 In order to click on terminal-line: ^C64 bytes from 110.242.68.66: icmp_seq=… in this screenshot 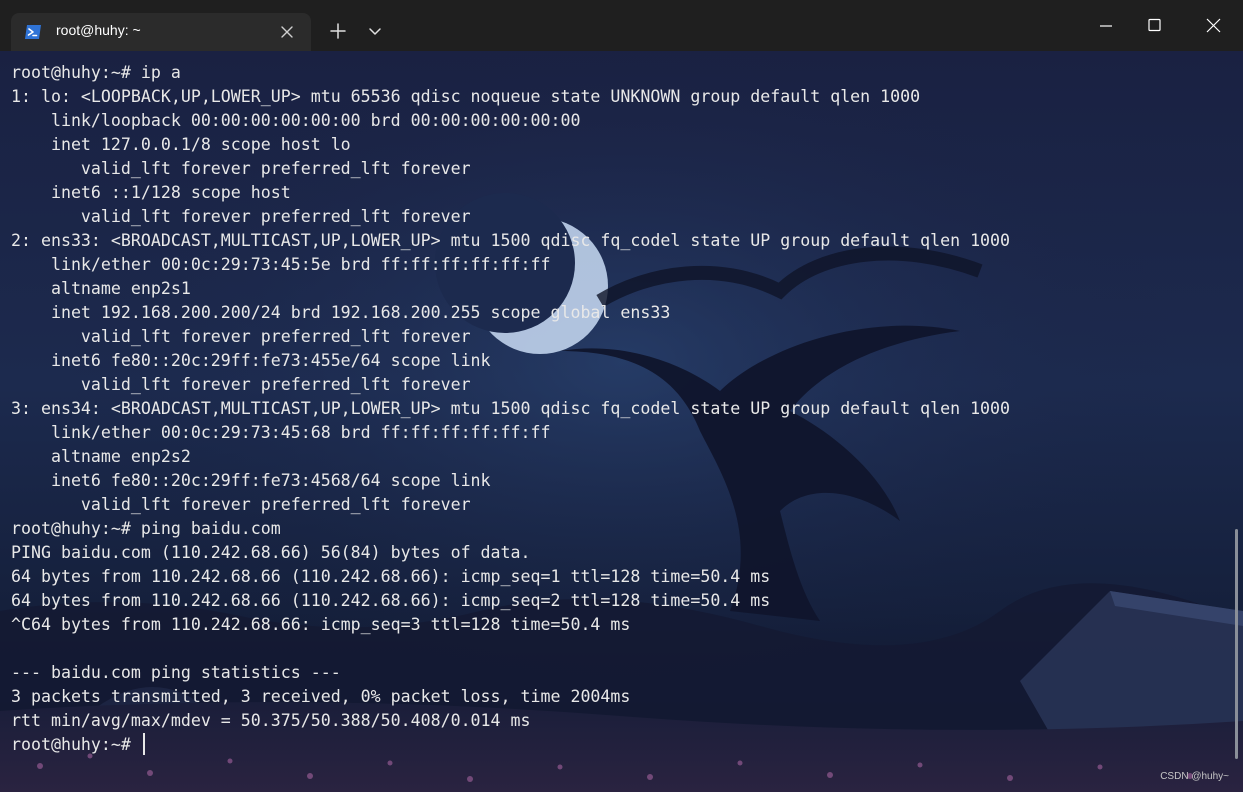, I will do `click(321, 624)`.